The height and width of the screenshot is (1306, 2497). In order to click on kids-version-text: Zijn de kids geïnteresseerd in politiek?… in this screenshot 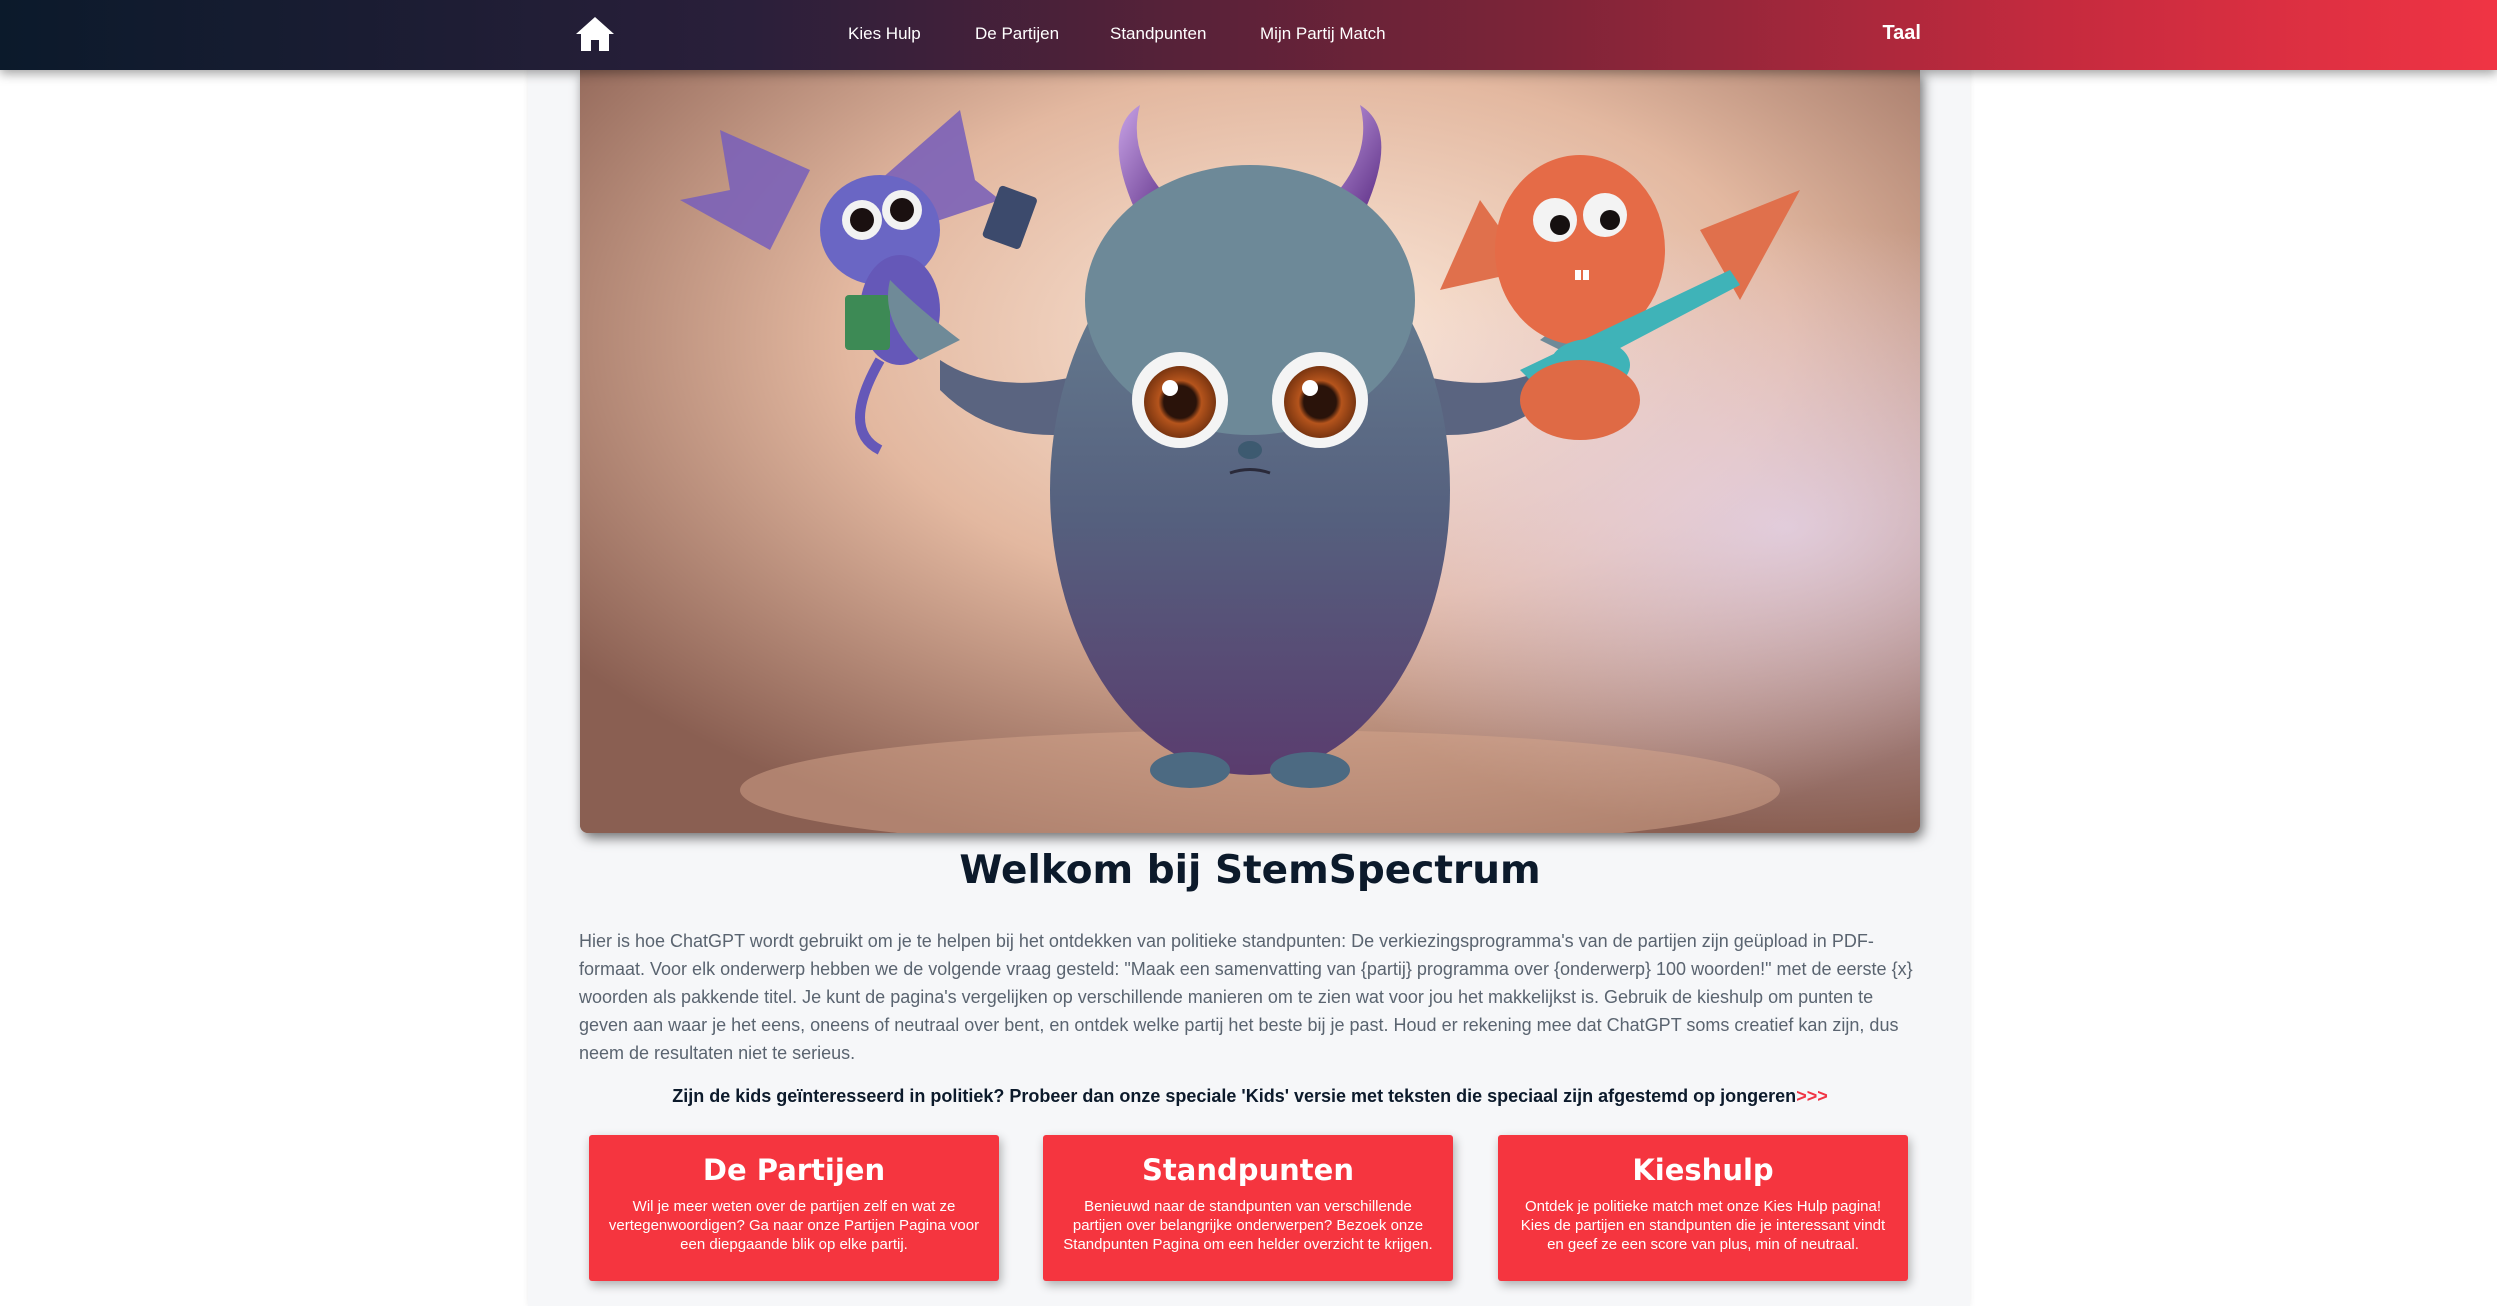, I will do `click(1234, 1096)`.